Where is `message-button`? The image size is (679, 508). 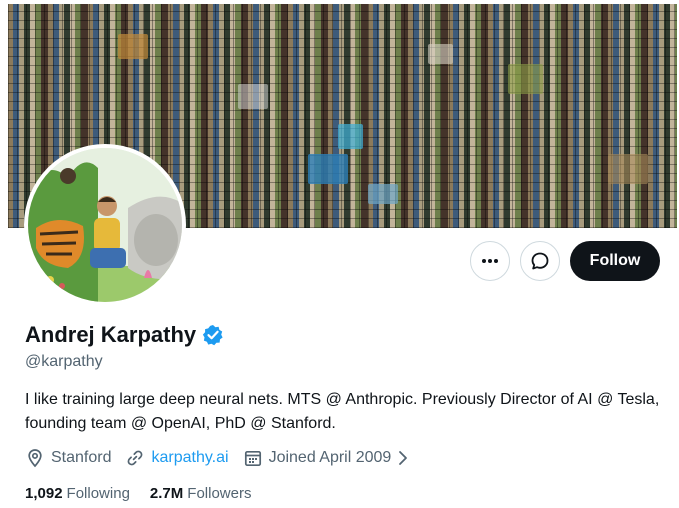
message-button is located at coordinates (540, 261).